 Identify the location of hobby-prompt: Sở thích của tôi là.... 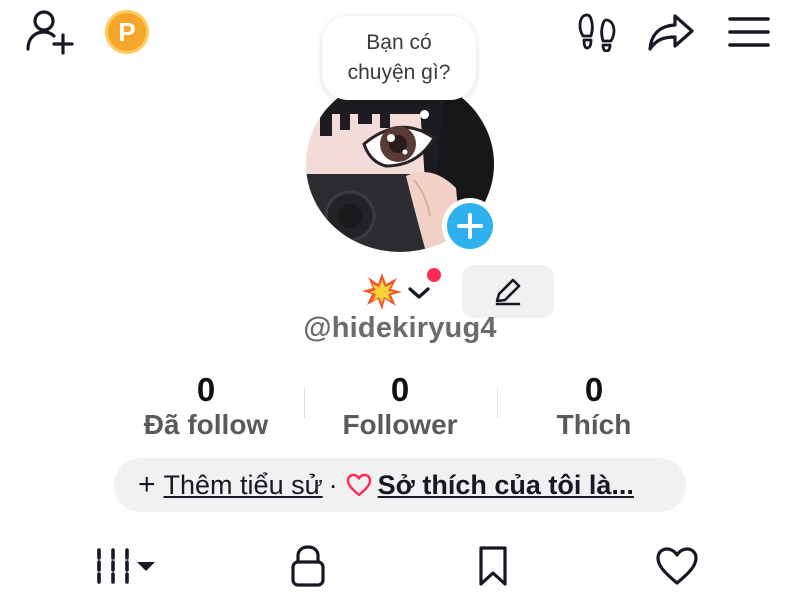
(505, 484).